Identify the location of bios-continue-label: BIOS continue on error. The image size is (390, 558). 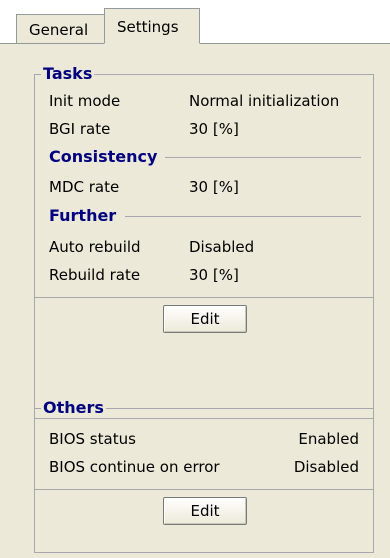
(134, 467).